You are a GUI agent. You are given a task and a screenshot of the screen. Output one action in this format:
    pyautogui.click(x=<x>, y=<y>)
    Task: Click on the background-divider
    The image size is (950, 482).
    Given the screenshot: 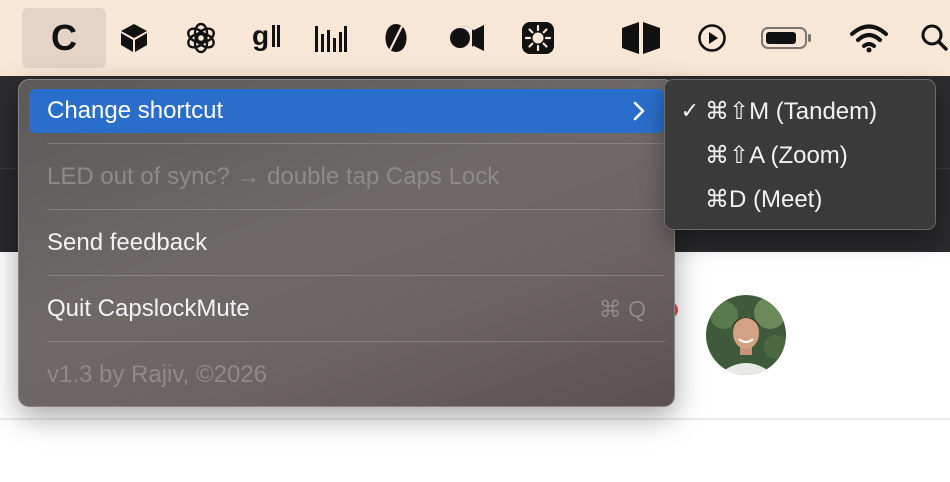 What is the action you would take?
    pyautogui.click(x=475, y=419)
    